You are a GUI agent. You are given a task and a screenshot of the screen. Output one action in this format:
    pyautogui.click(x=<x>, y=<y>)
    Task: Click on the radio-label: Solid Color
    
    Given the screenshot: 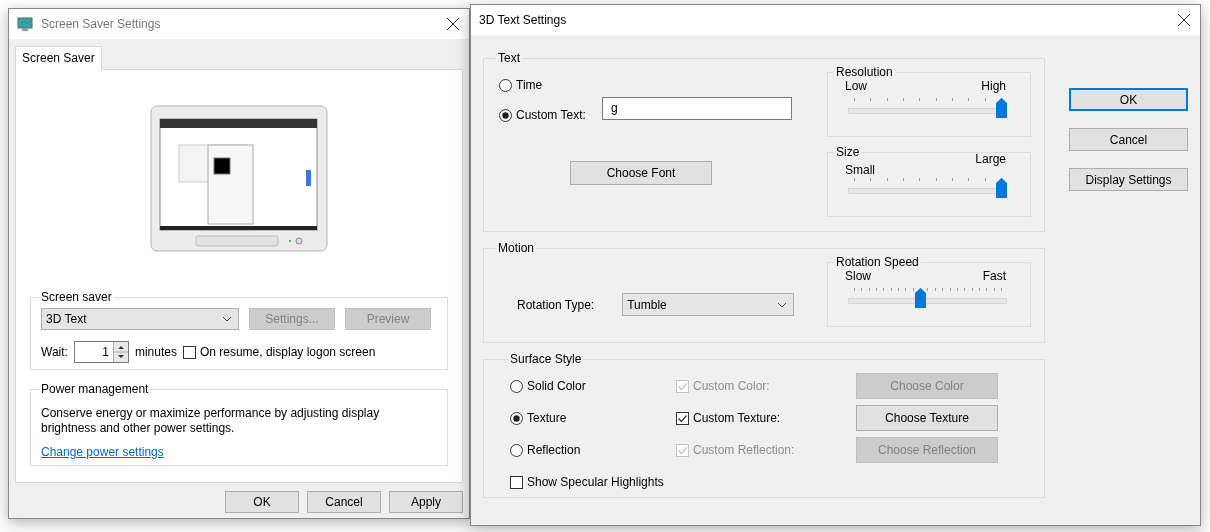 What is the action you would take?
    pyautogui.click(x=556, y=386)
    